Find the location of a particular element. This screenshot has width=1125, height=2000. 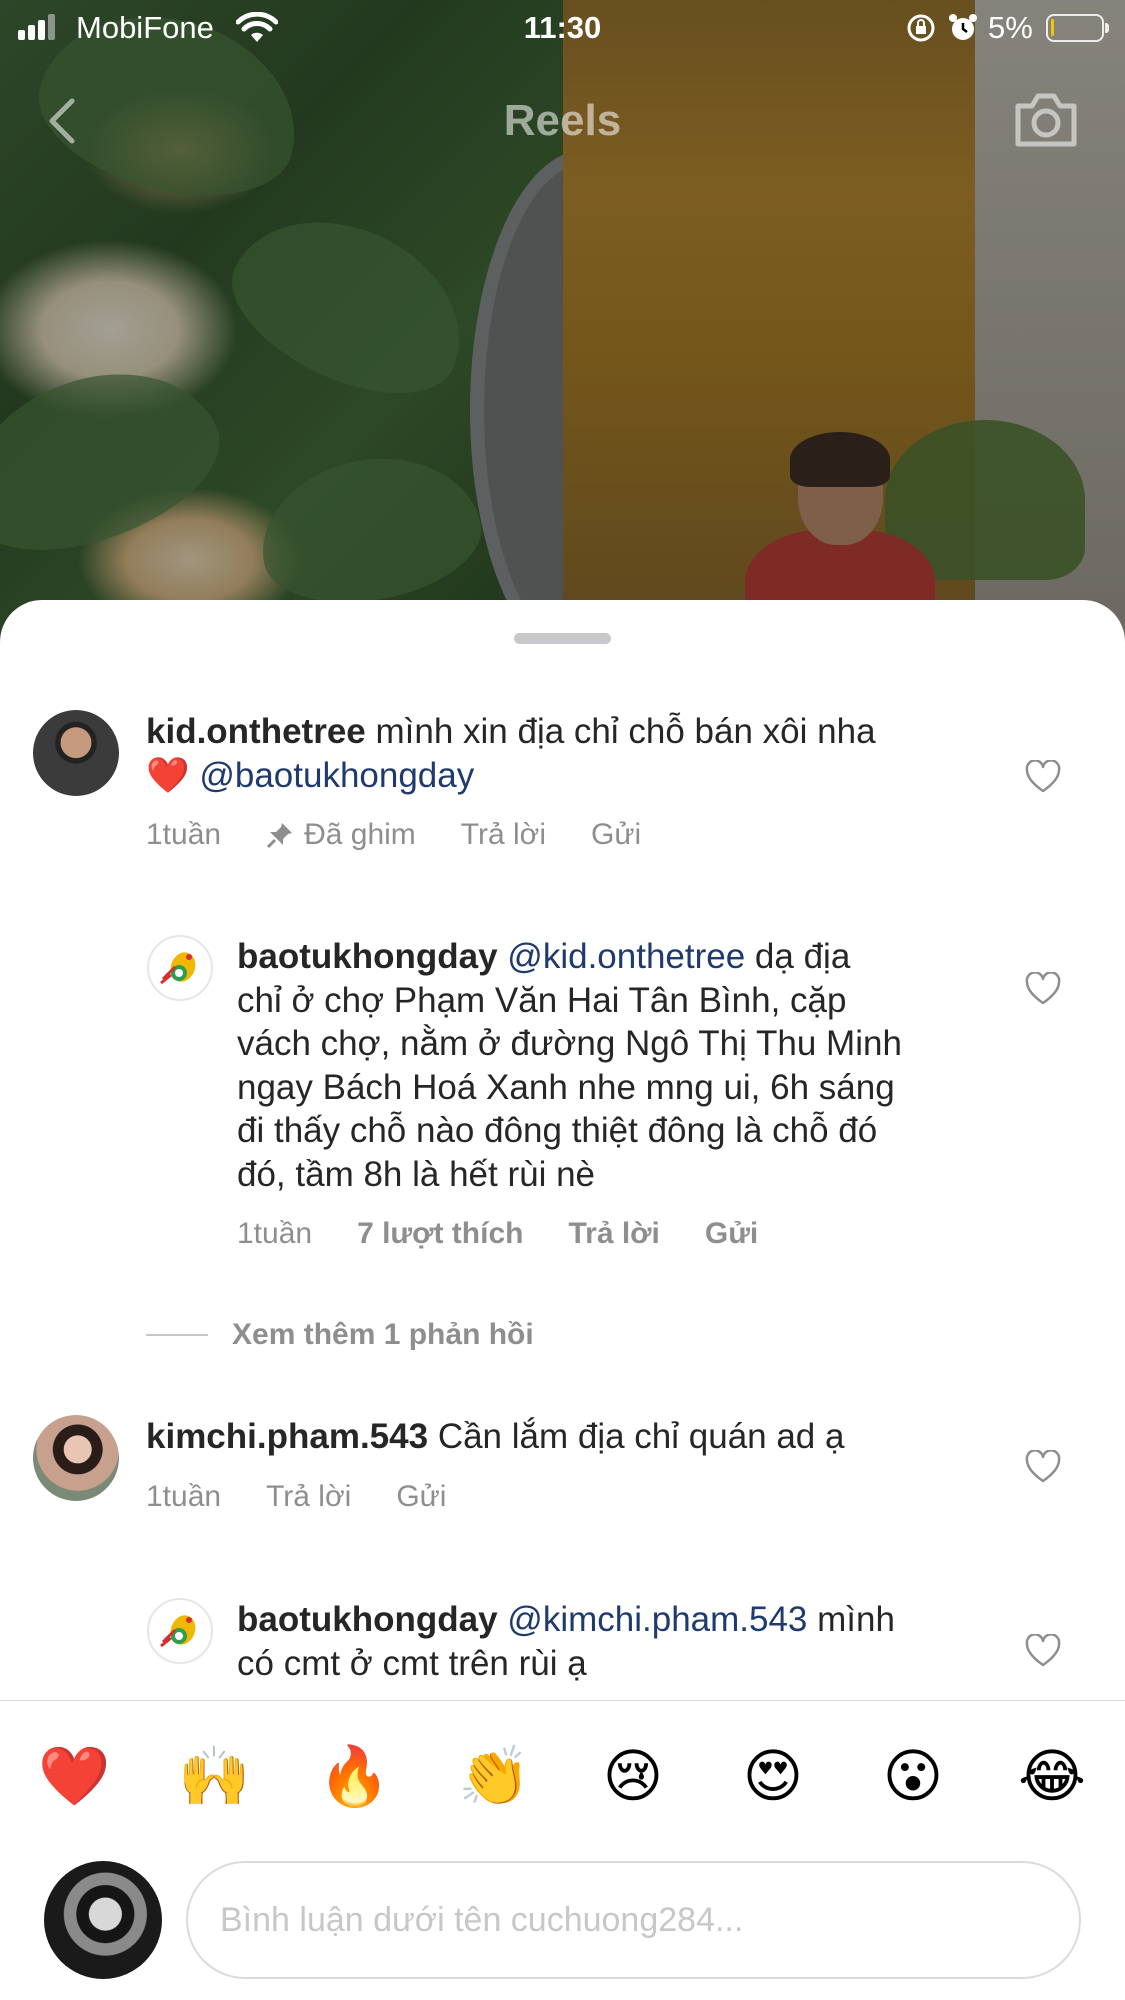

comment-meta: 1tuần 7 lượt thích Trả lời Gửi is located at coordinates (520, 1234).